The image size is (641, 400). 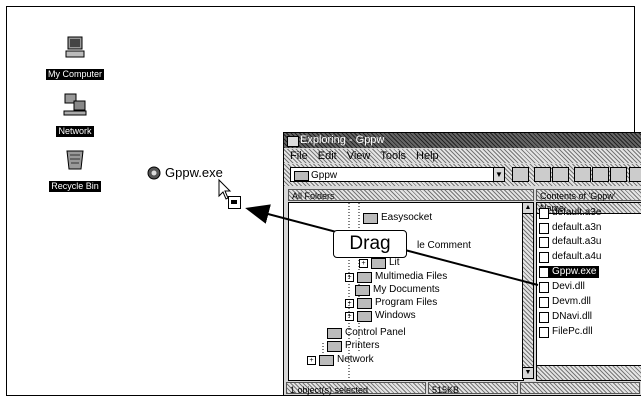 What do you see at coordinates (568, 286) in the screenshot?
I see `file-name: Devi.dll` at bounding box center [568, 286].